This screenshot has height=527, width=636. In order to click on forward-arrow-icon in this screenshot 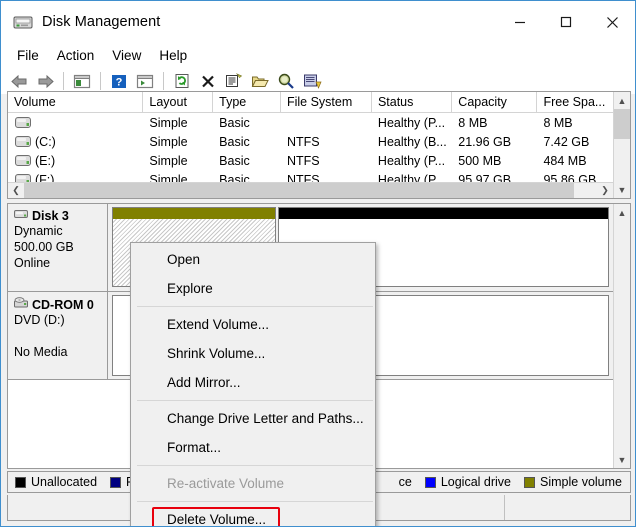, I will do `click(45, 81)`.